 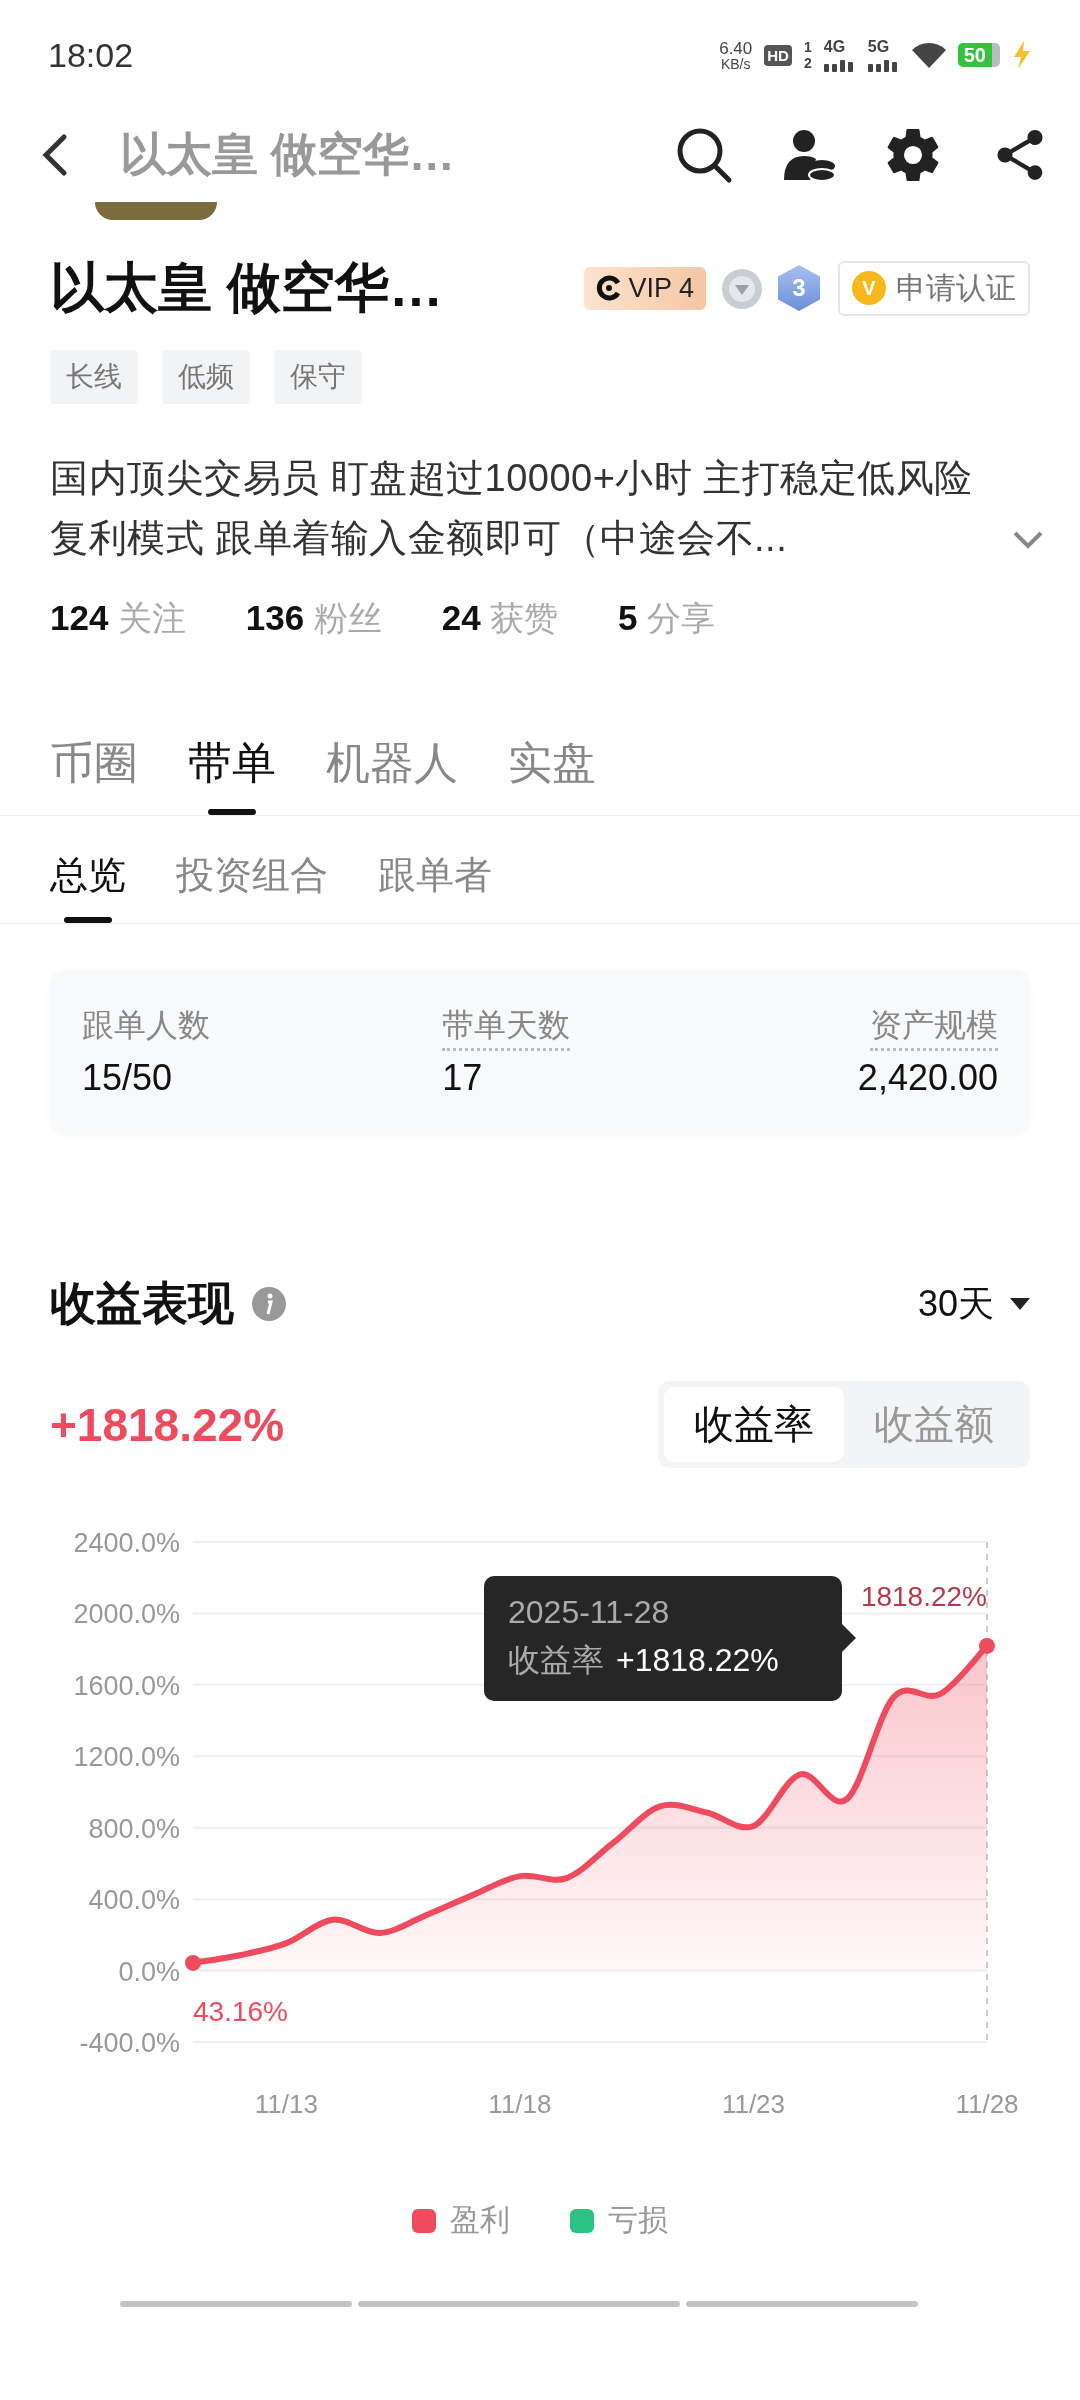 I want to click on network-speed: 6.40, so click(x=736, y=48).